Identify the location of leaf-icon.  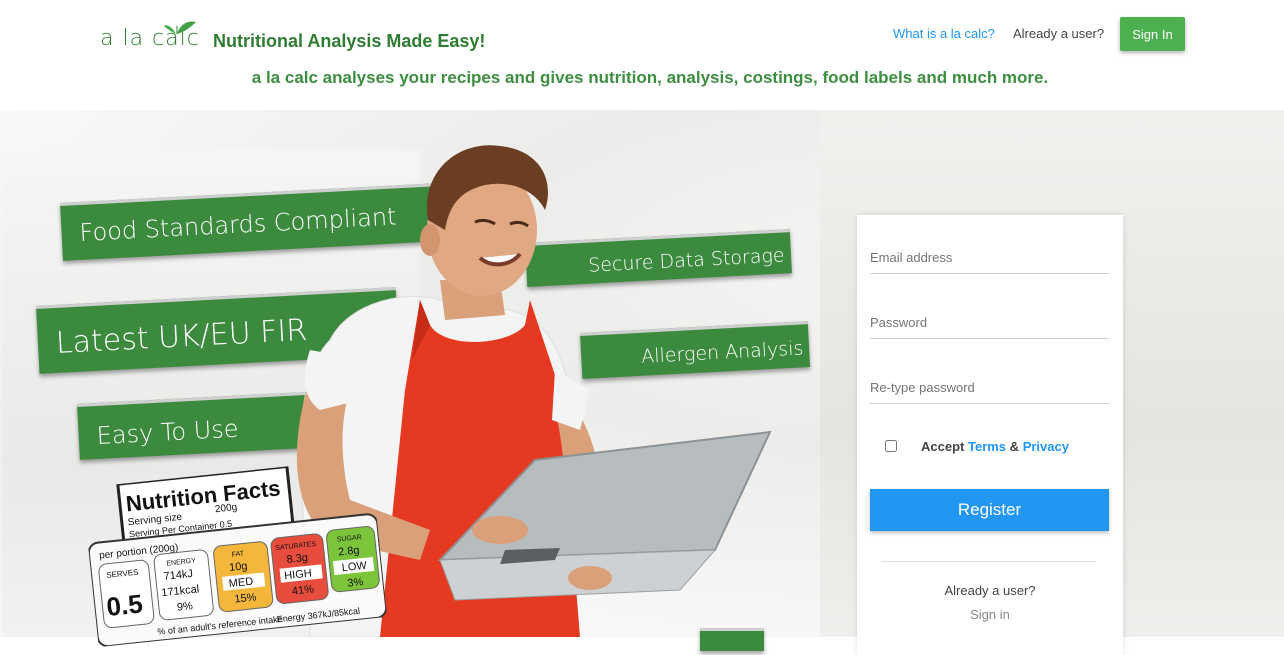
(180, 27).